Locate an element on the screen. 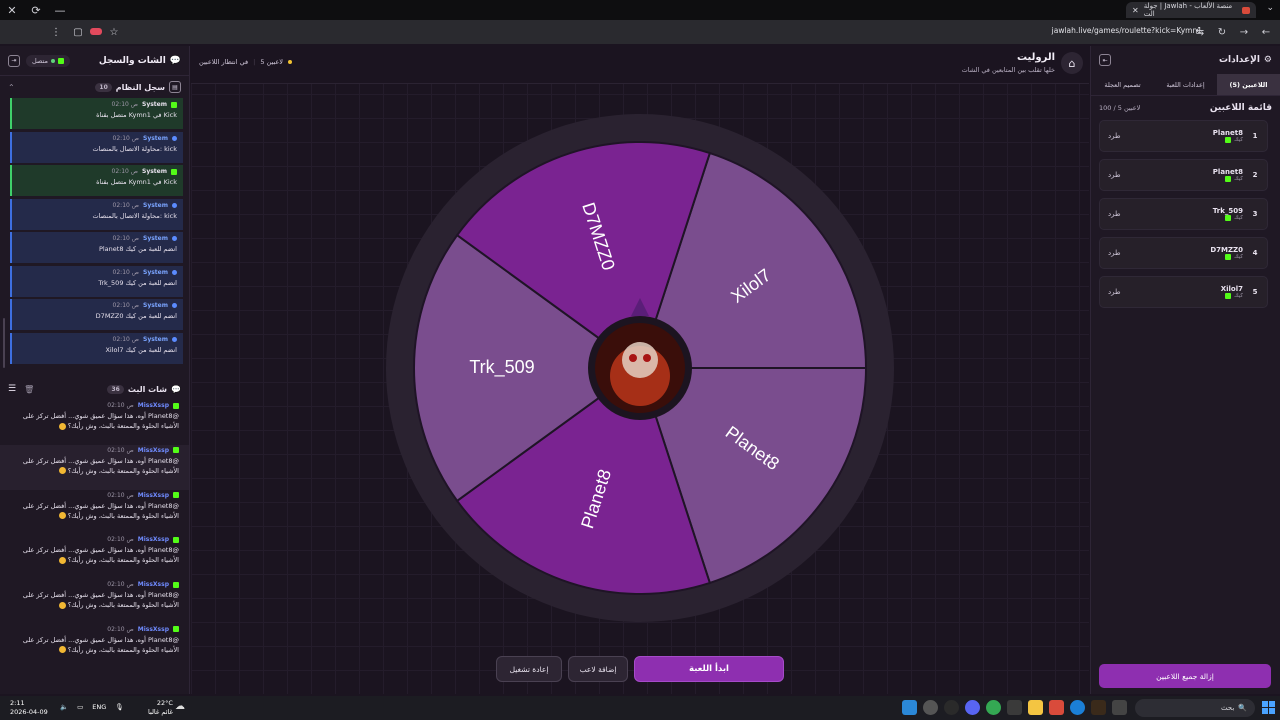  player-name: D7MZZ0 is located at coordinates (1226, 250).